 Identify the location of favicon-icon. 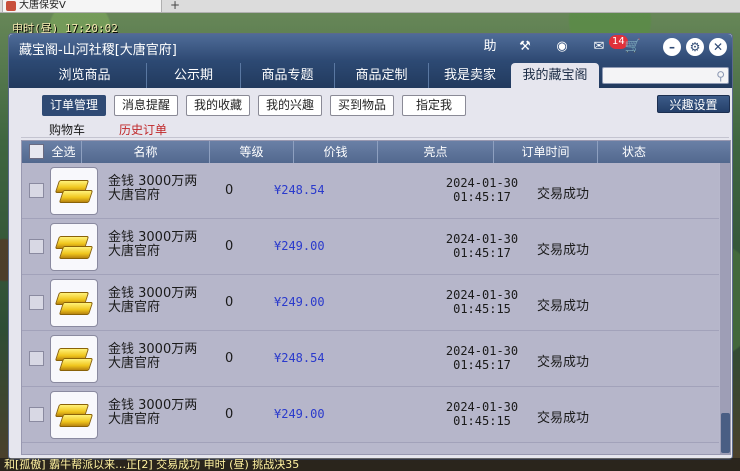
(11, 6).